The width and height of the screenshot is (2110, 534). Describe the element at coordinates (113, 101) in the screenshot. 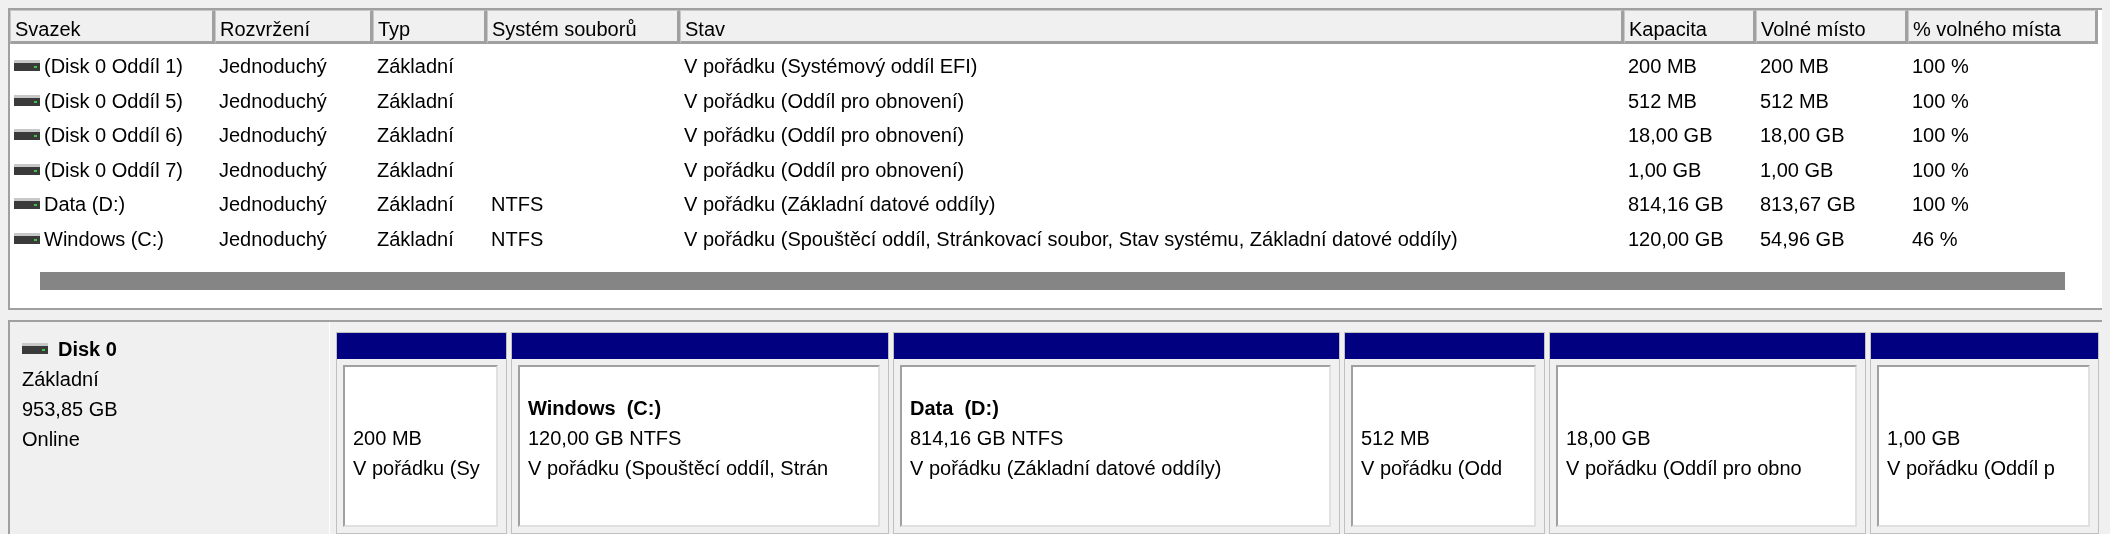

I see `table-cell-text: (Disk 0 Oddíl 5)` at that location.